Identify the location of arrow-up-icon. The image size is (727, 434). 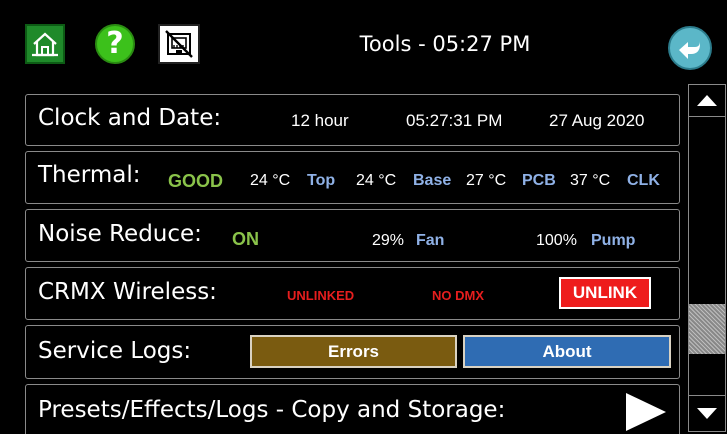
(707, 100).